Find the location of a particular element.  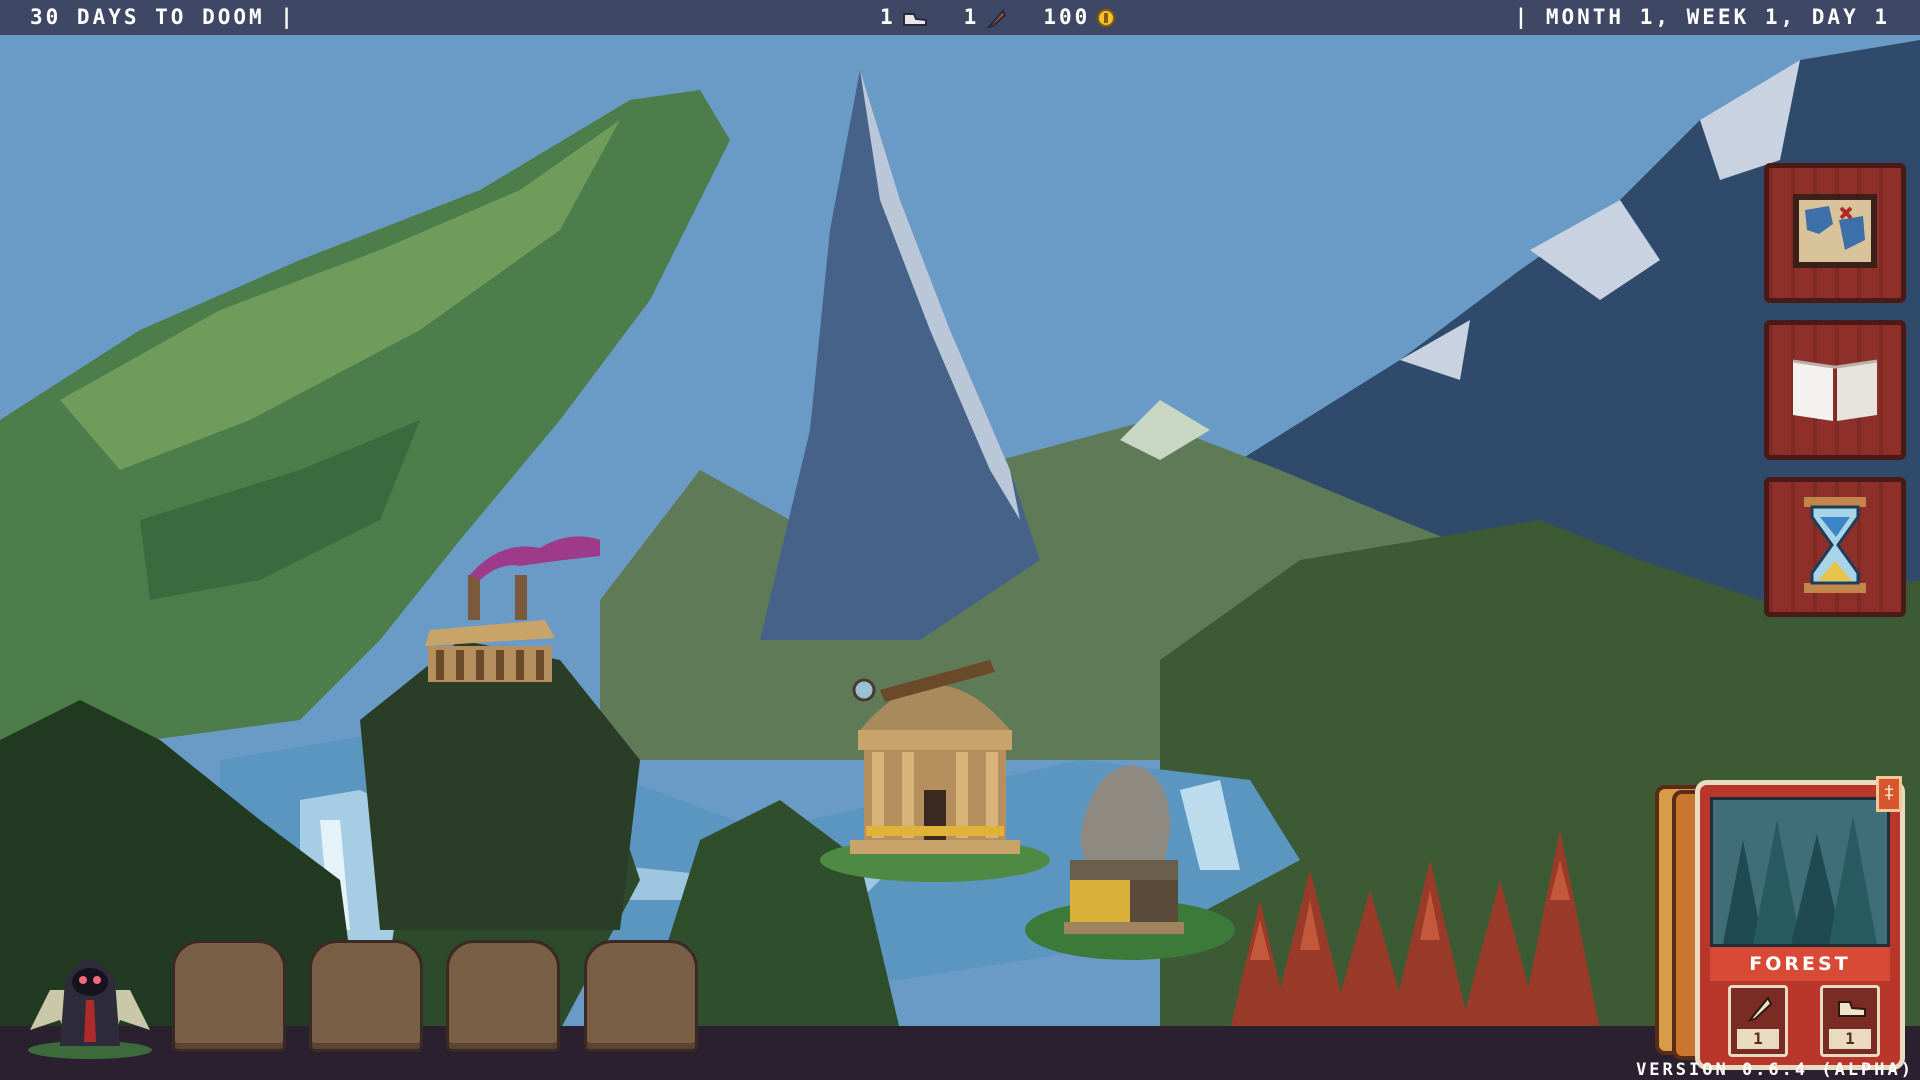

map-button is located at coordinates (1835, 233).